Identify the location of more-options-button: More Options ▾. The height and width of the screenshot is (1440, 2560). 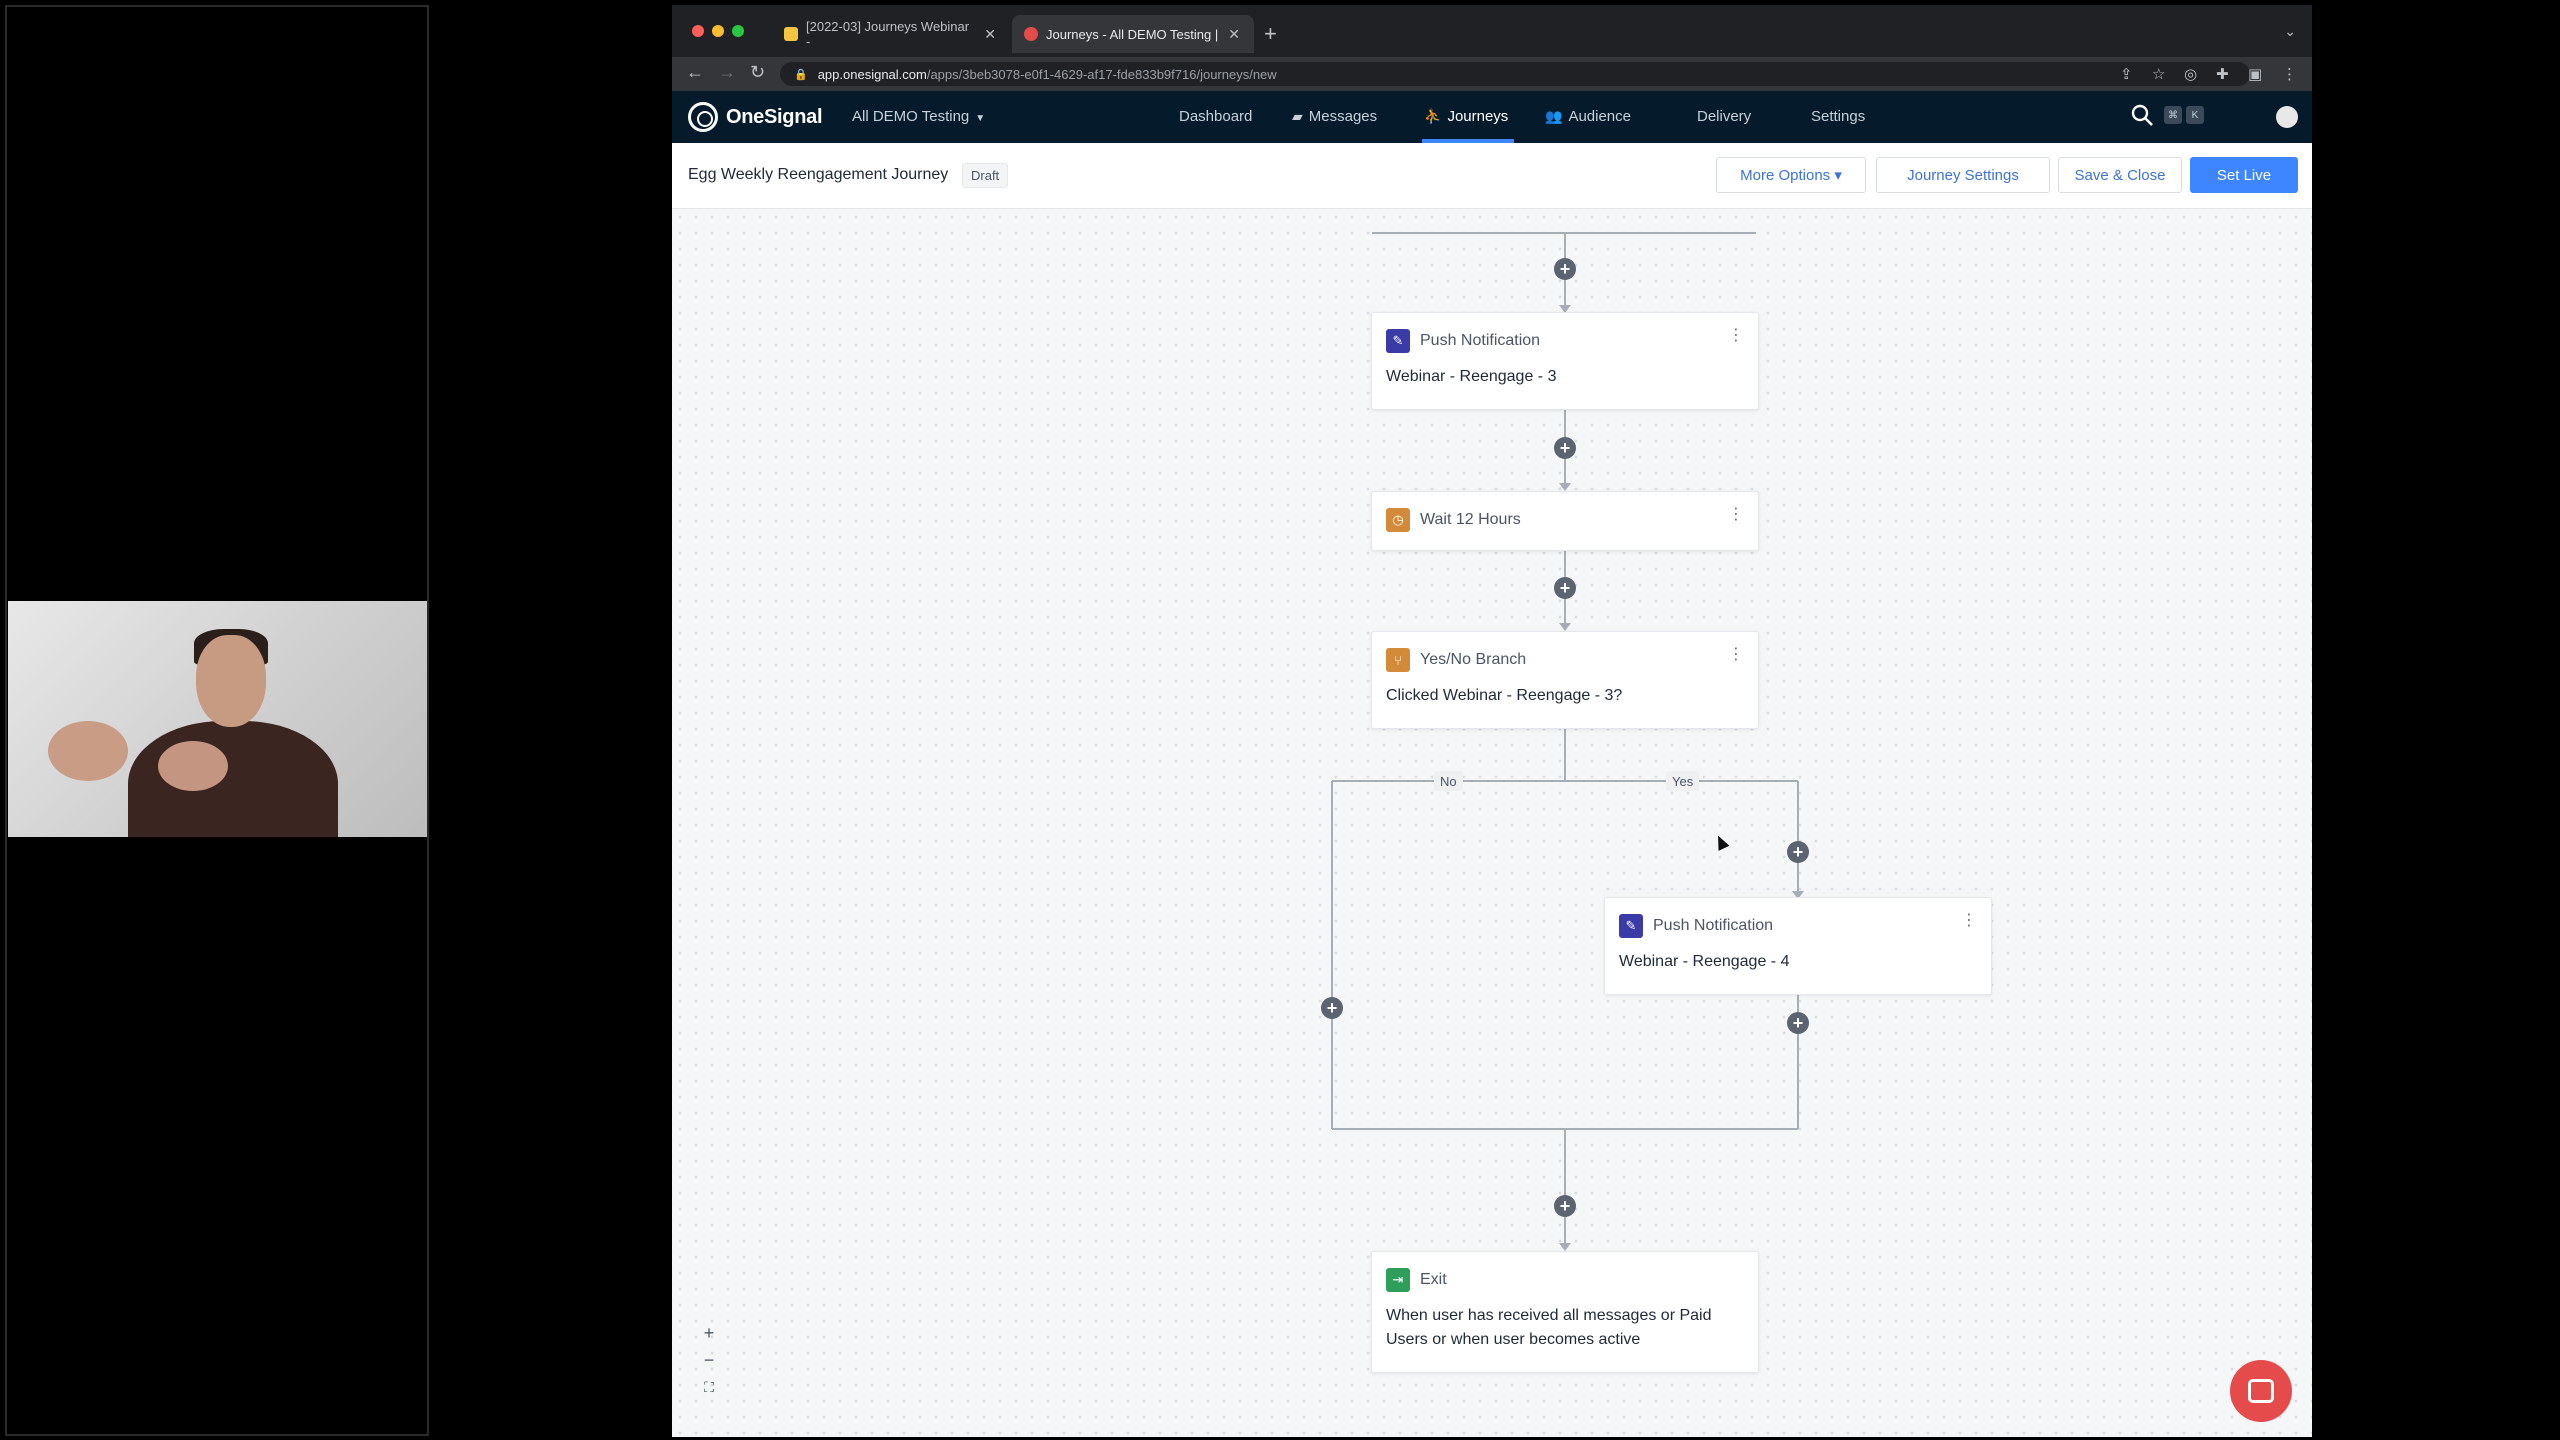
(1791, 175).